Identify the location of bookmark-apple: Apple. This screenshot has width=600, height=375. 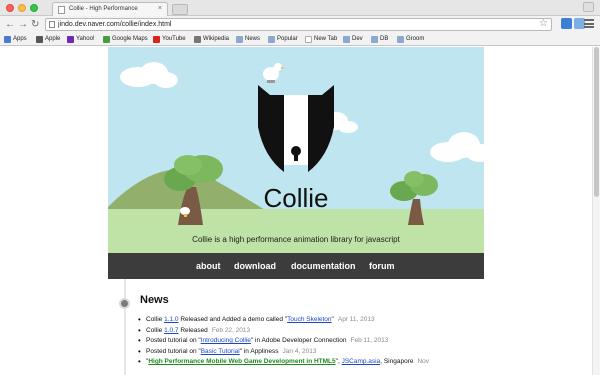
(48, 40).